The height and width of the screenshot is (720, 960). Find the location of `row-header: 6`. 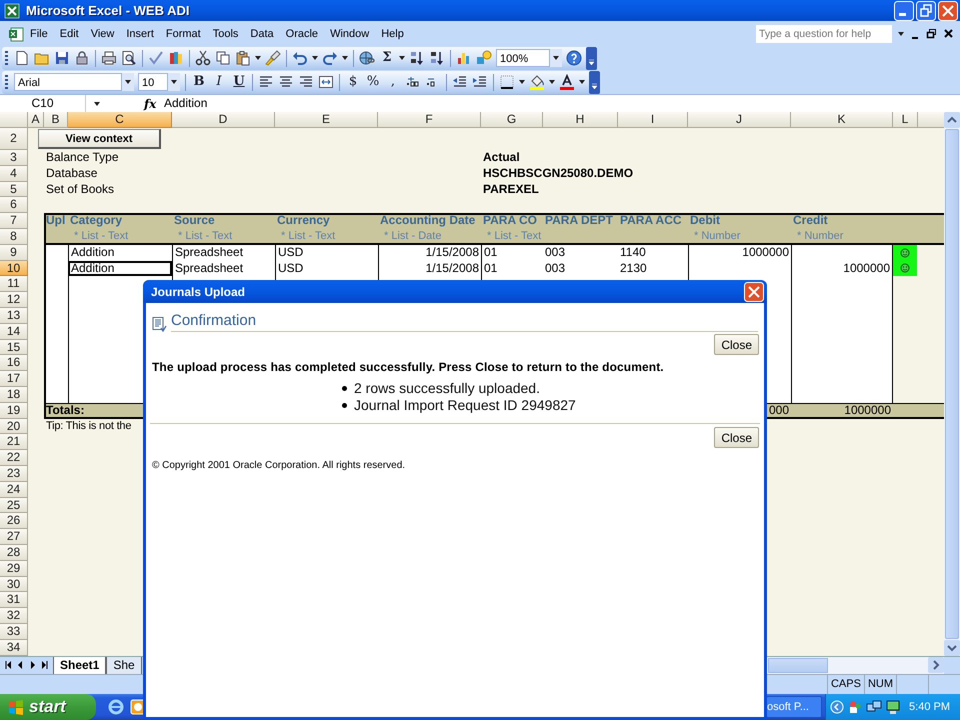

row-header: 6 is located at coordinates (14, 205).